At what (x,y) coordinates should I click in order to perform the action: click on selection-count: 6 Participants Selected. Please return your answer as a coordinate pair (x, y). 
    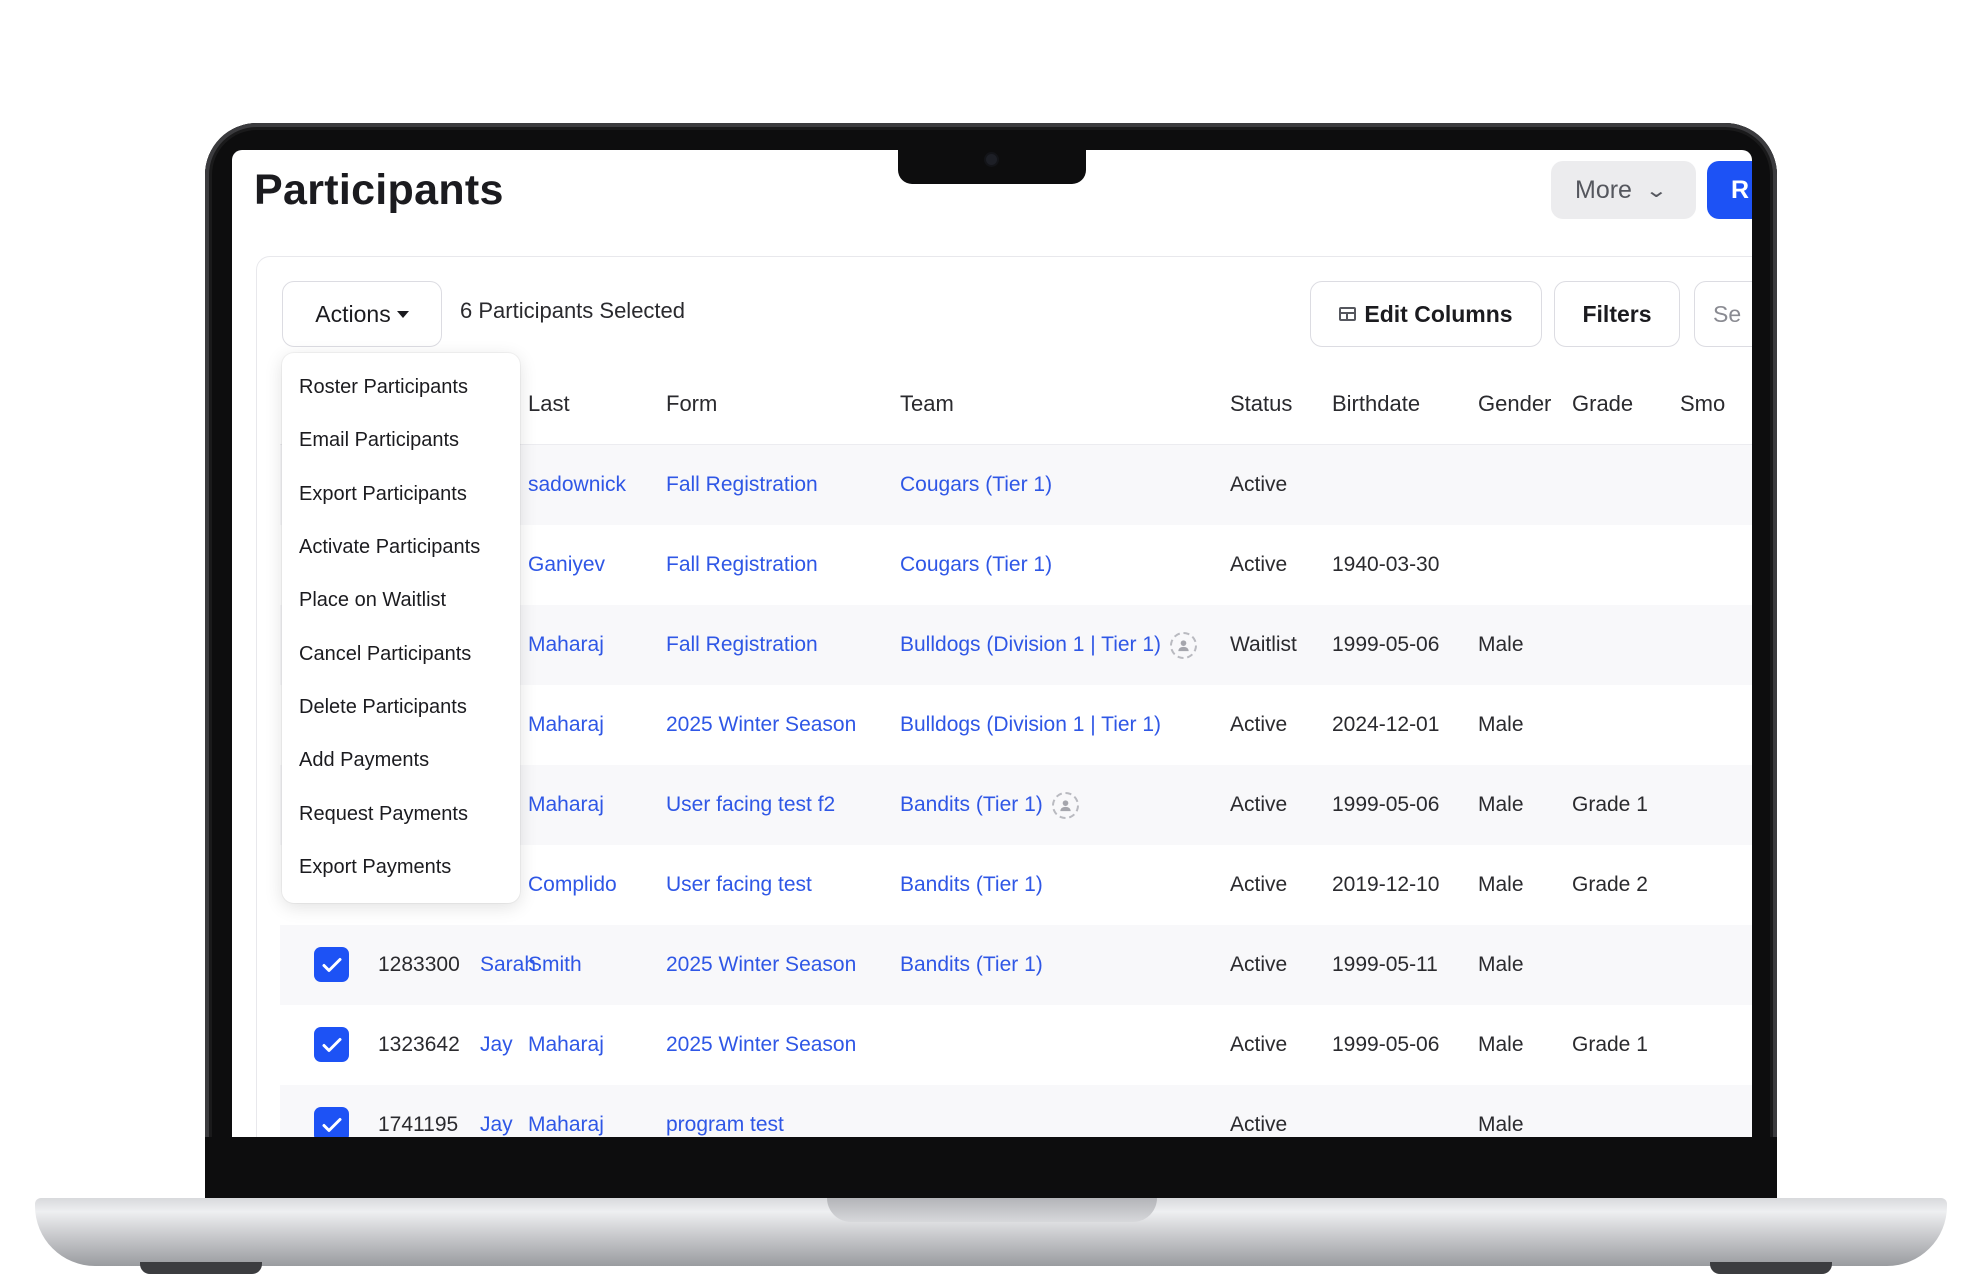
    Looking at the image, I should click on (573, 310).